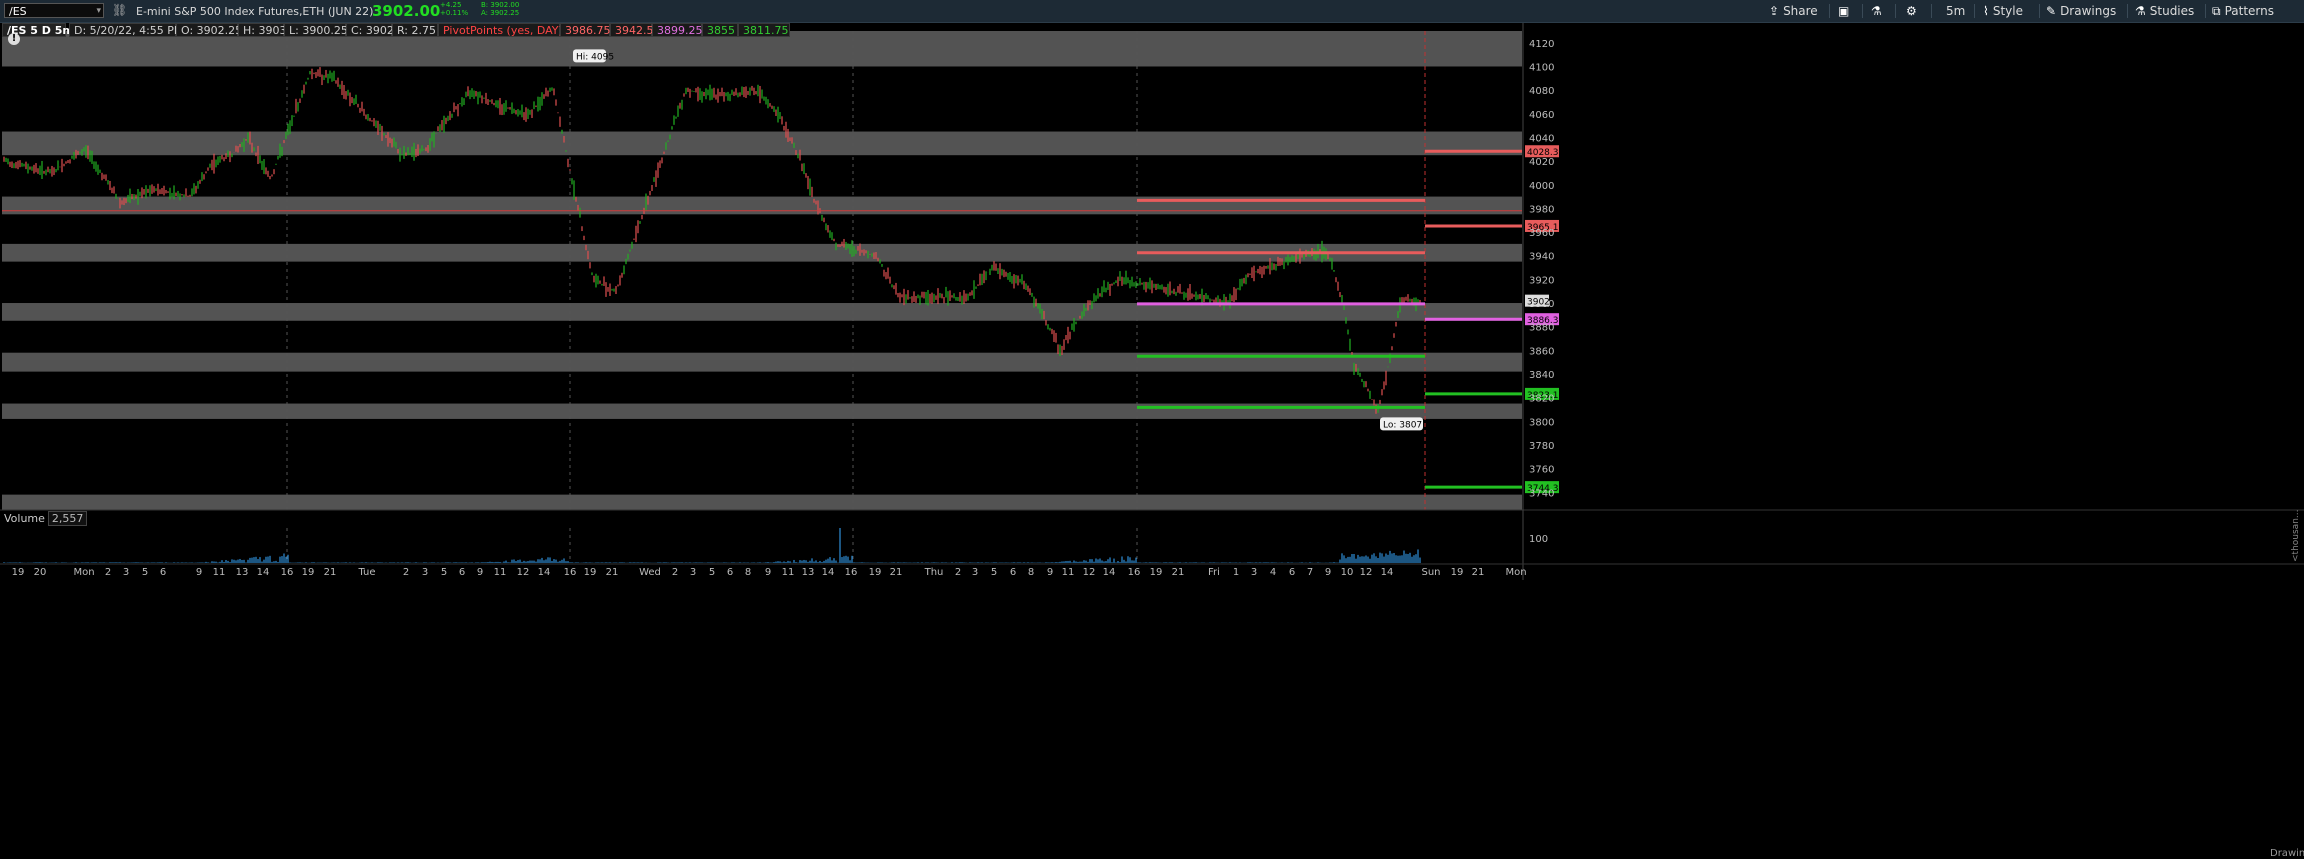  What do you see at coordinates (1986, 11) in the screenshot?
I see `style-icon: ⌇` at bounding box center [1986, 11].